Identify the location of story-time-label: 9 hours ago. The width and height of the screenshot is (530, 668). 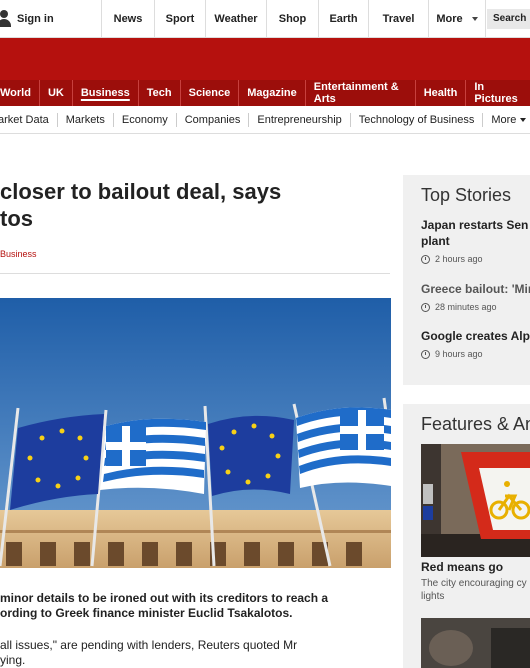
(459, 354).